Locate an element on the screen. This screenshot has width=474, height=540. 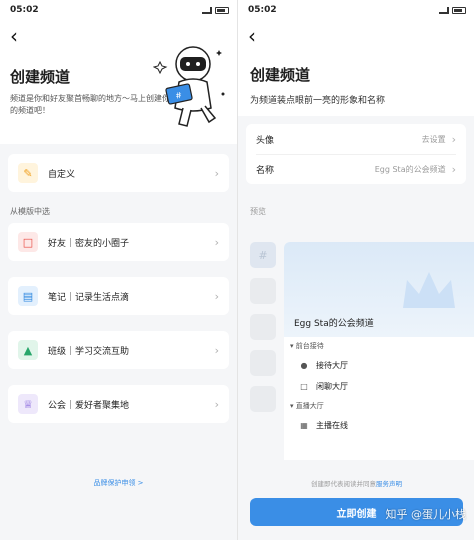
template-friends-card: □ 好友｜密友的小圈子 › is located at coordinates (118, 242).